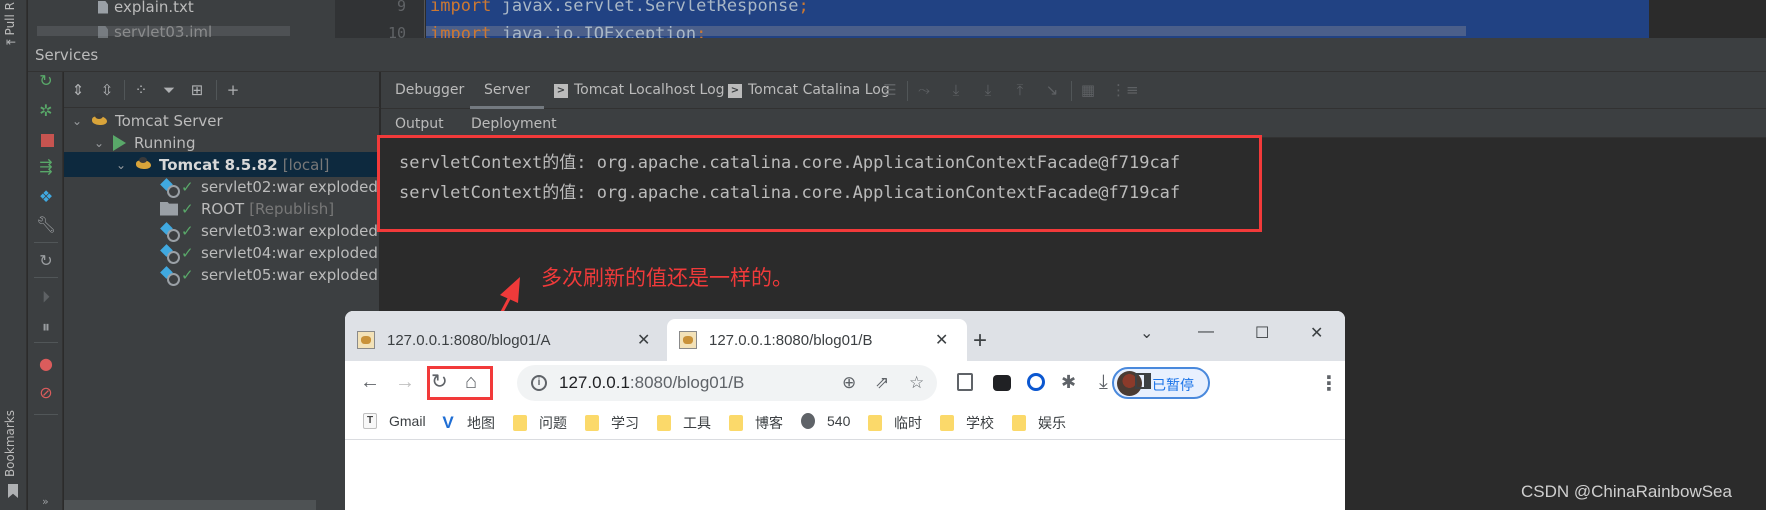 Image resolution: width=1766 pixels, height=510 pixels. What do you see at coordinates (233, 90) in the screenshot?
I see `add-service-icon: +` at bounding box center [233, 90].